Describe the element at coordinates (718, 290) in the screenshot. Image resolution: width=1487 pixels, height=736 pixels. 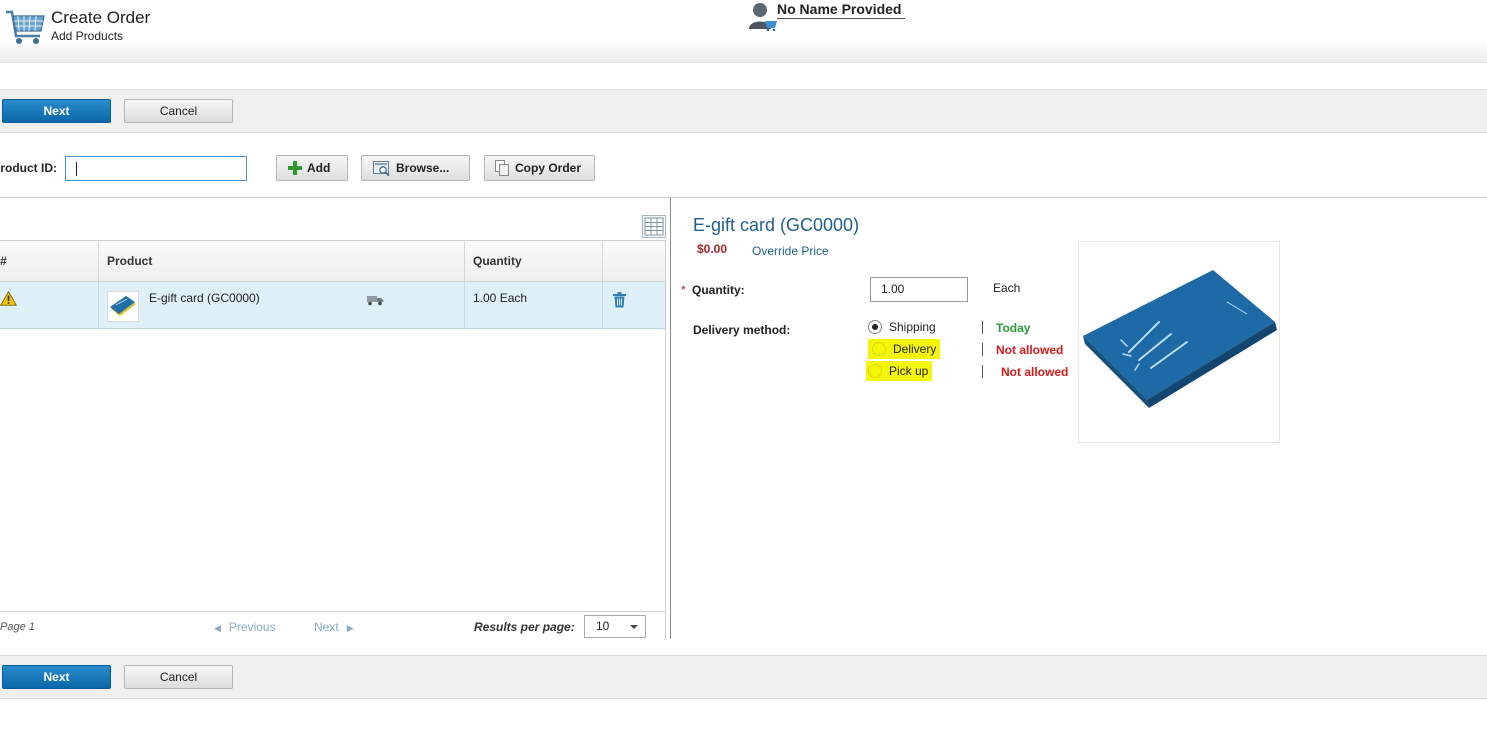
I see `quantity-label: Quantity:` at that location.